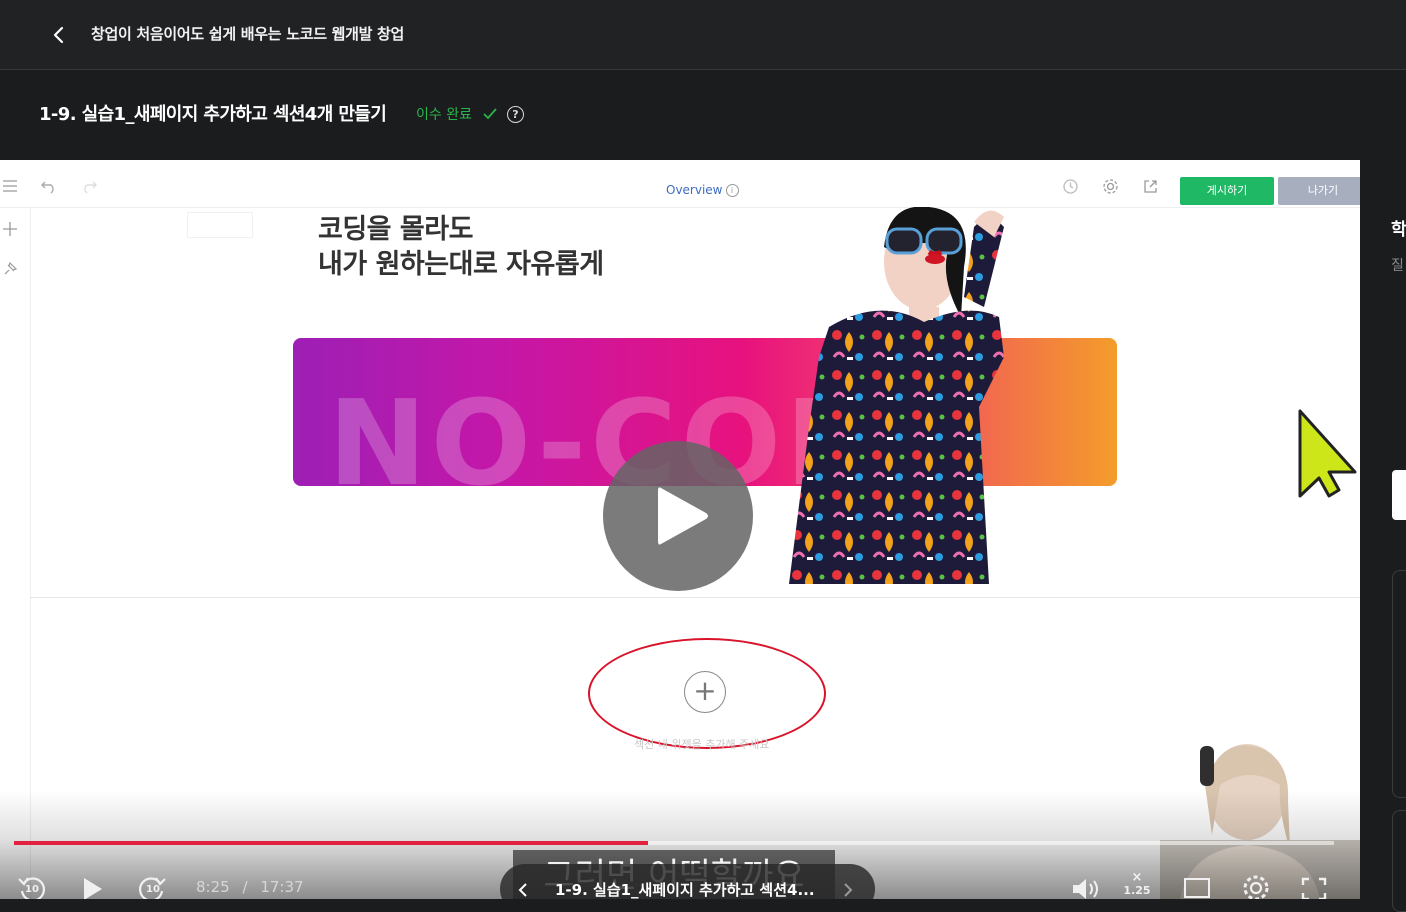  What do you see at coordinates (848, 890) in the screenshot?
I see `next-lesson-icon` at bounding box center [848, 890].